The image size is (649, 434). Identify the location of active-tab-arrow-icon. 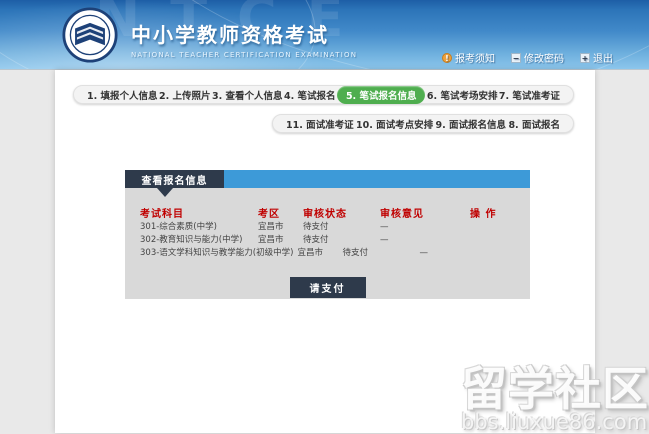
(165, 192).